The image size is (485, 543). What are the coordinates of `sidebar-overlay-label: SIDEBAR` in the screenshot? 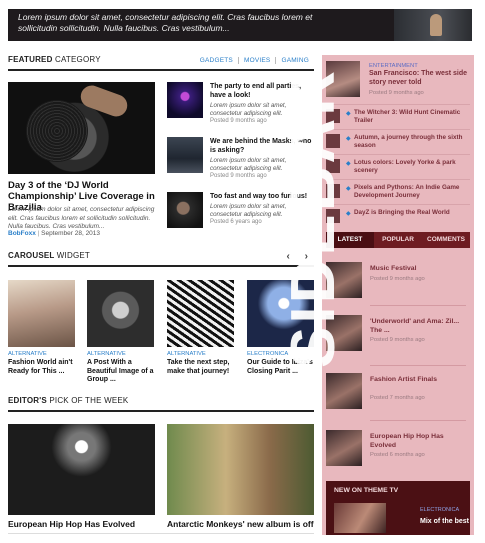 It's located at (313, 217).